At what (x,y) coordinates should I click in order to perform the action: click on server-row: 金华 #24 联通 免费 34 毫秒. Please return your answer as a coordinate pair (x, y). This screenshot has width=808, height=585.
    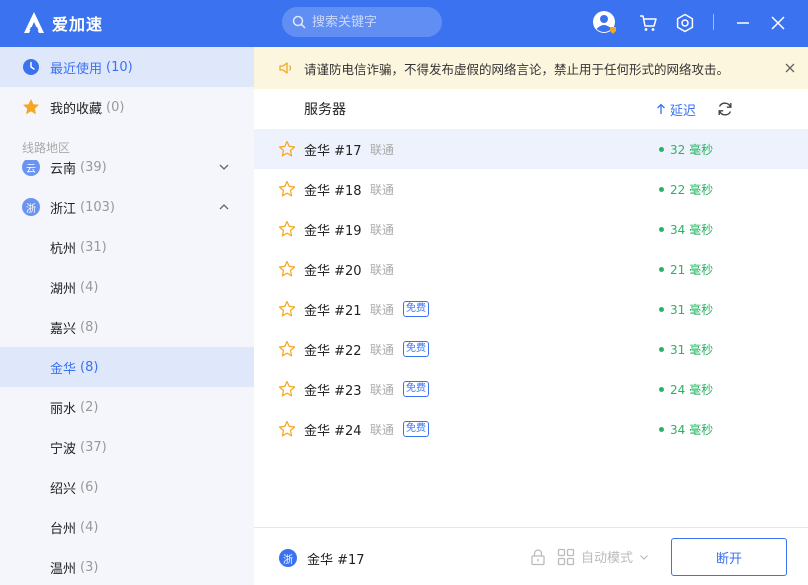
    Looking at the image, I should click on (531, 429).